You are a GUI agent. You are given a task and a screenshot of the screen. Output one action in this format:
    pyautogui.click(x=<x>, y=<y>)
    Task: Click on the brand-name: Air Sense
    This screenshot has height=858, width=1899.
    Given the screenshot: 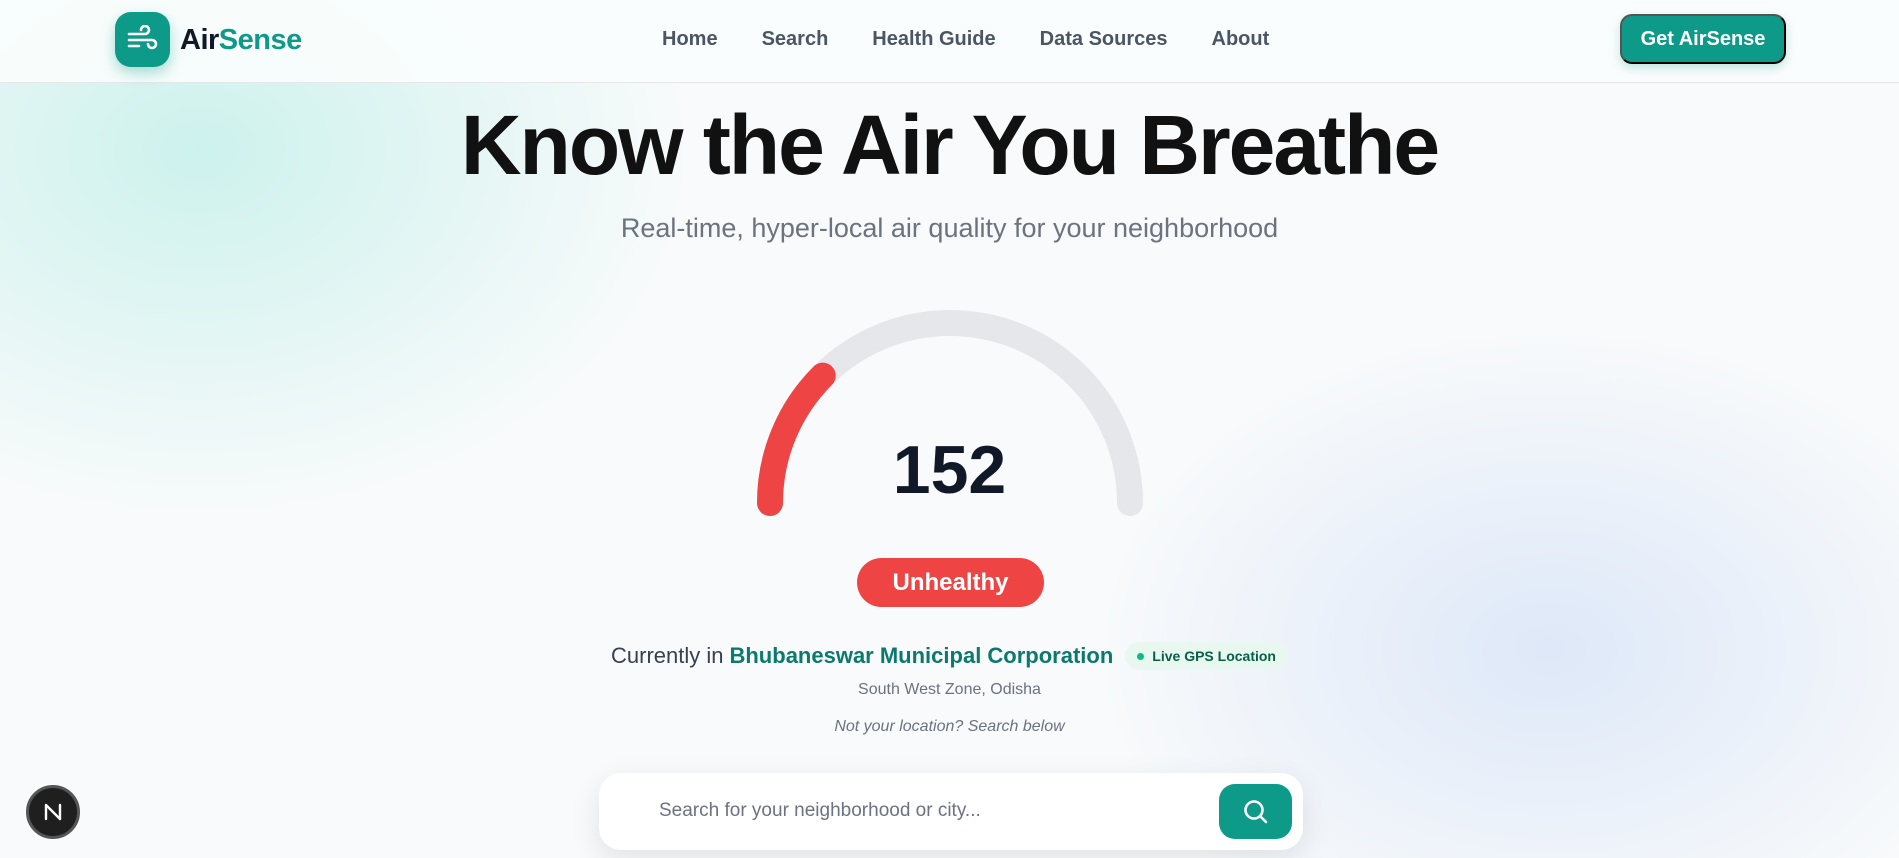 What is the action you would take?
    pyautogui.click(x=241, y=40)
    